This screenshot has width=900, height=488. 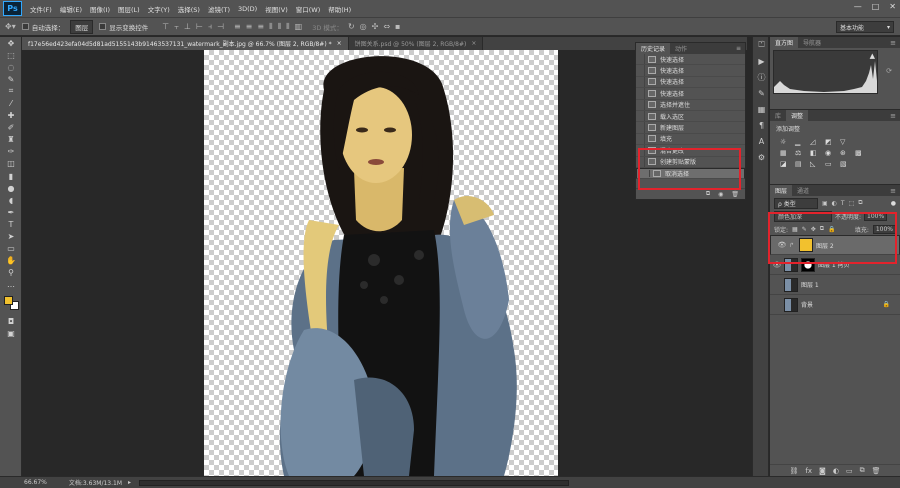 I want to click on distribute-top-icon: ≡, so click(x=237, y=26).